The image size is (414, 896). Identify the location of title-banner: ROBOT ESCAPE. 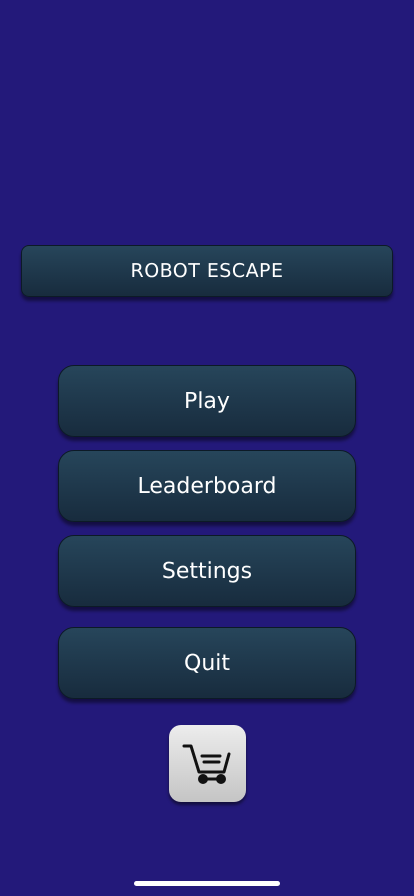
(207, 271).